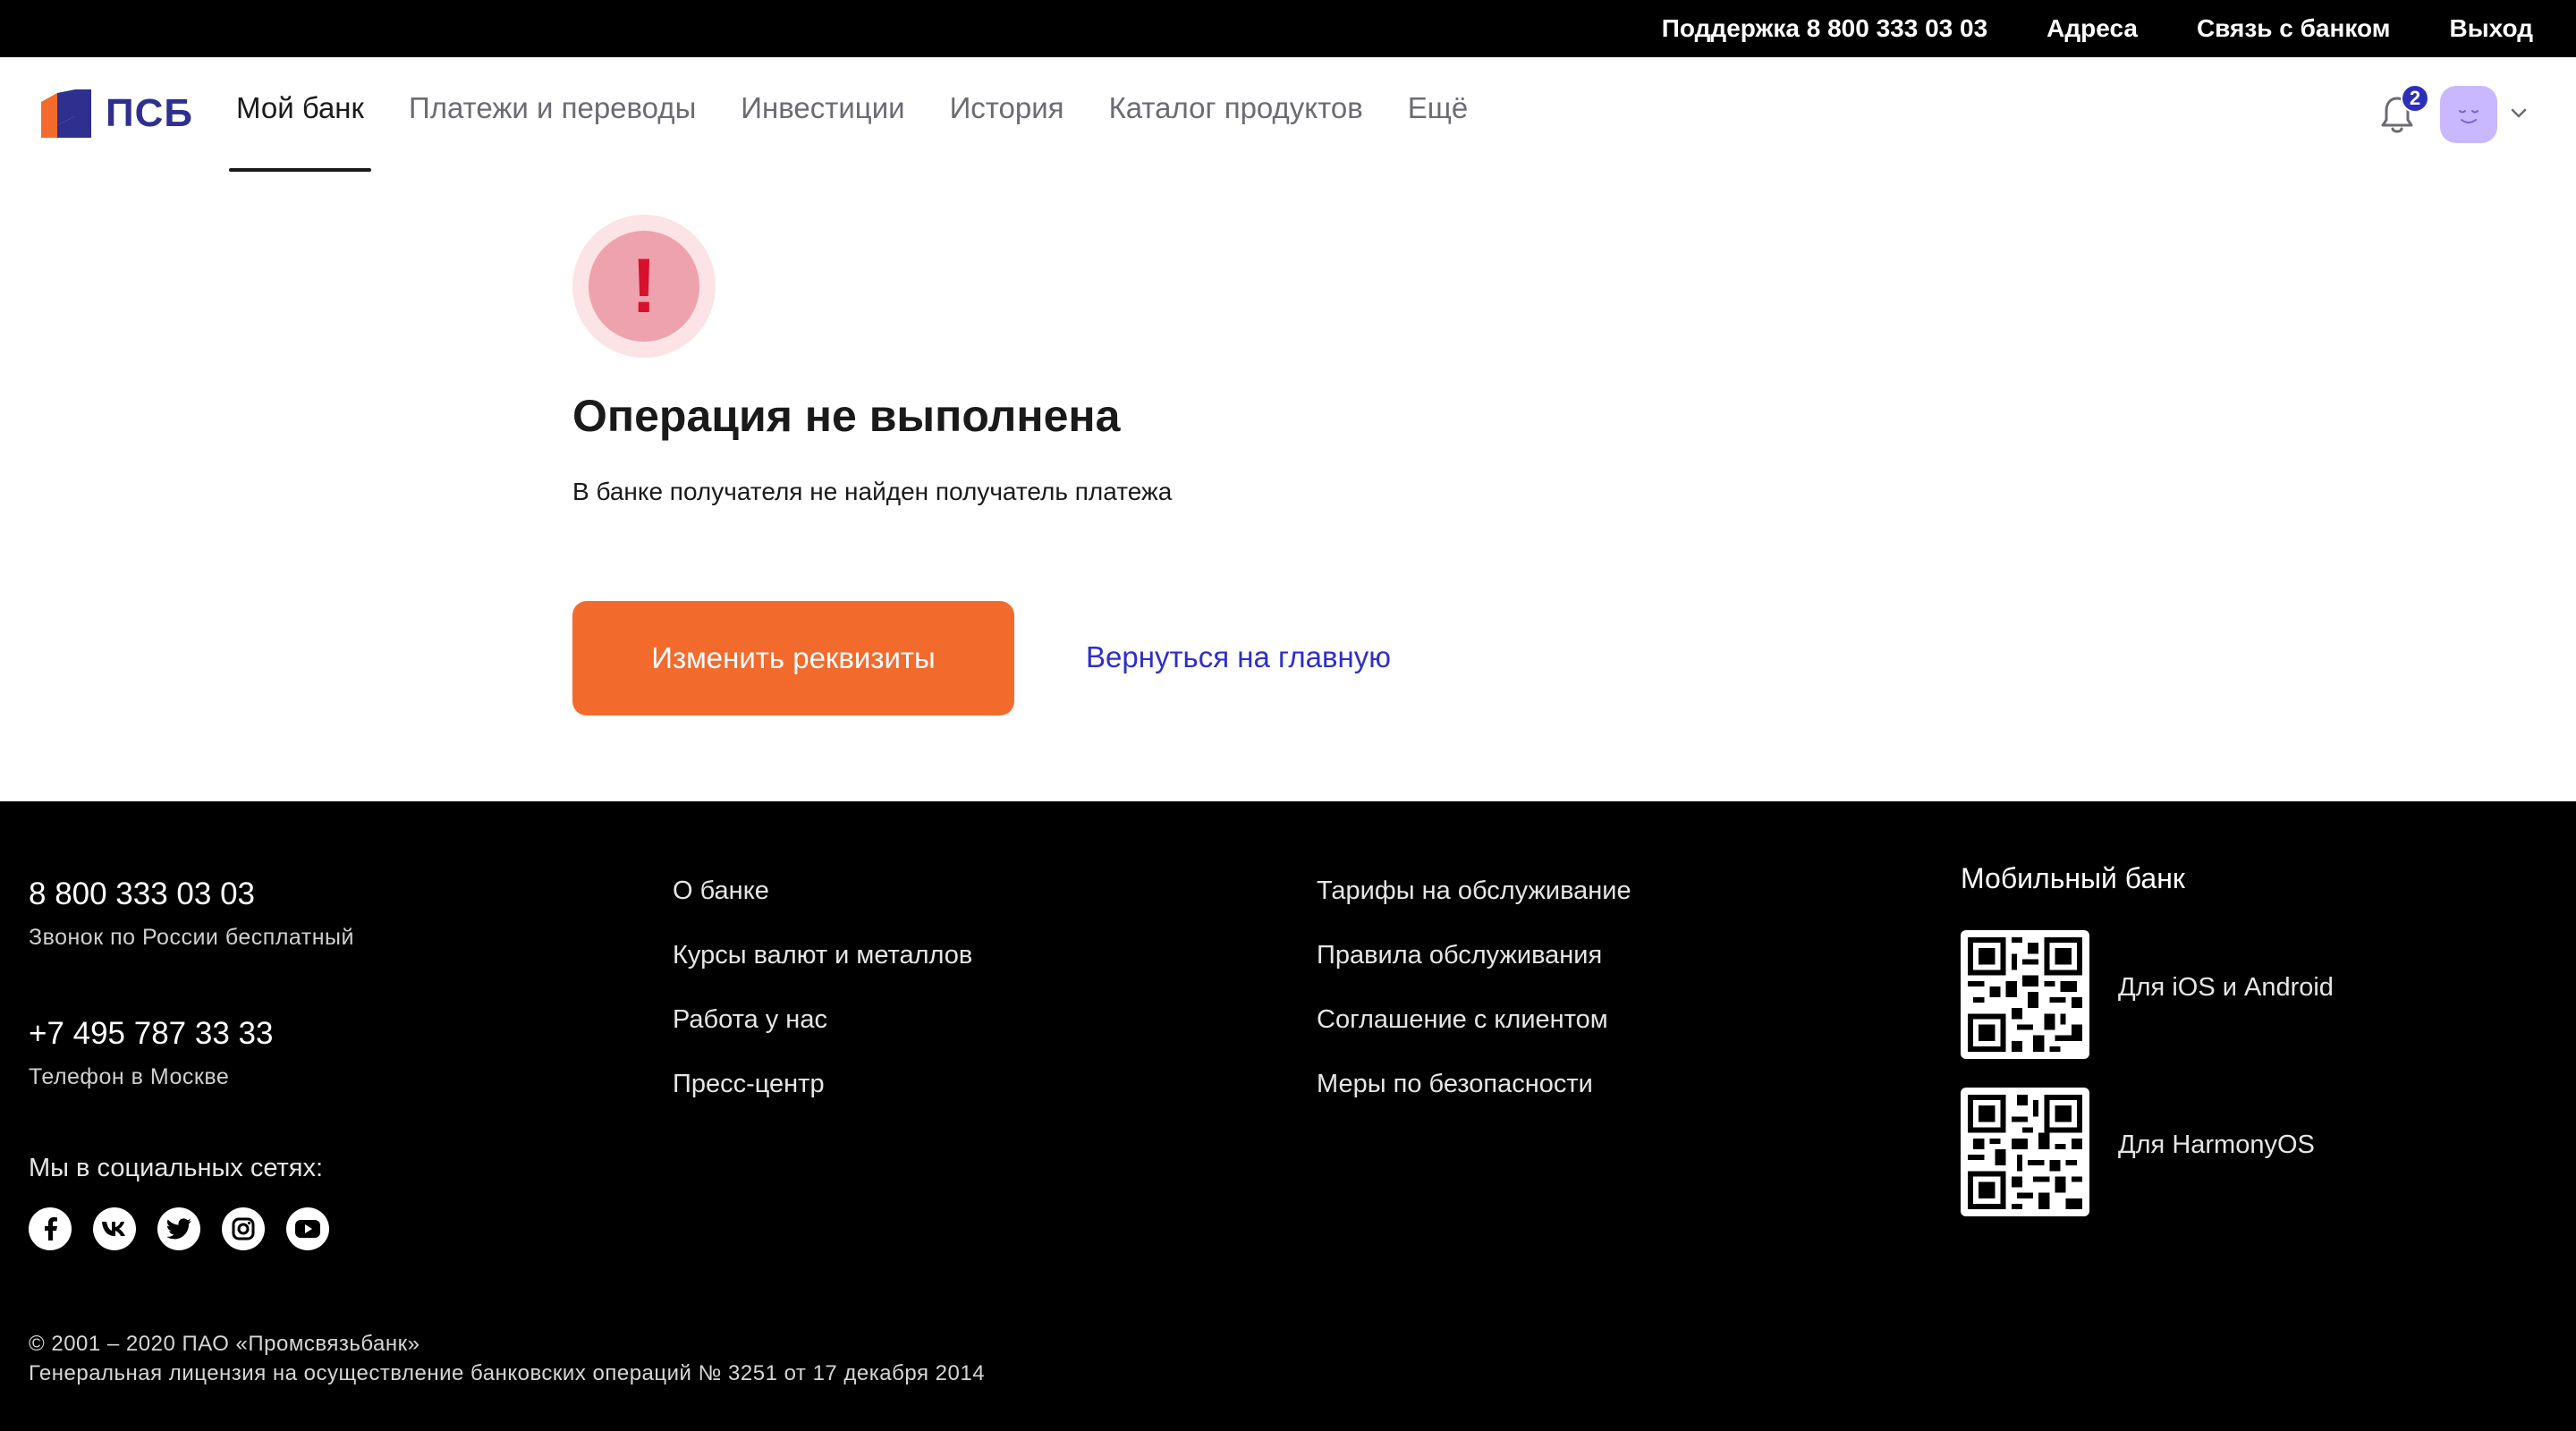  I want to click on footer-link-tariffs: Тарифы на обслуживание, so click(1474, 891).